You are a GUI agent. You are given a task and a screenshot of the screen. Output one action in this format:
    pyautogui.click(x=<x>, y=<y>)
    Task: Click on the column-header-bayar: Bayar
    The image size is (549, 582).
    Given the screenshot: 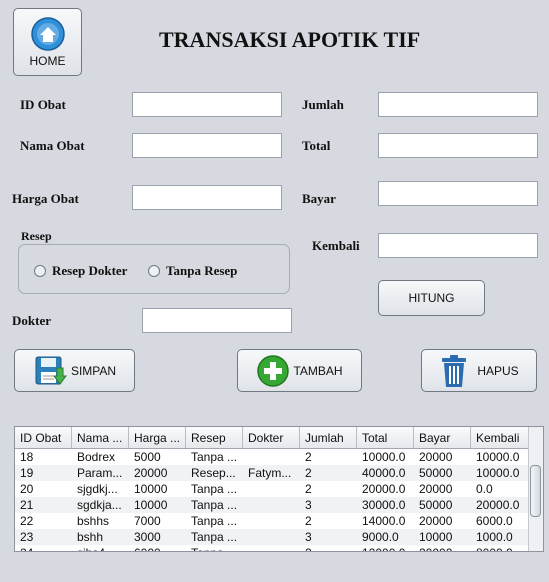 What is the action you would take?
    pyautogui.click(x=442, y=437)
    